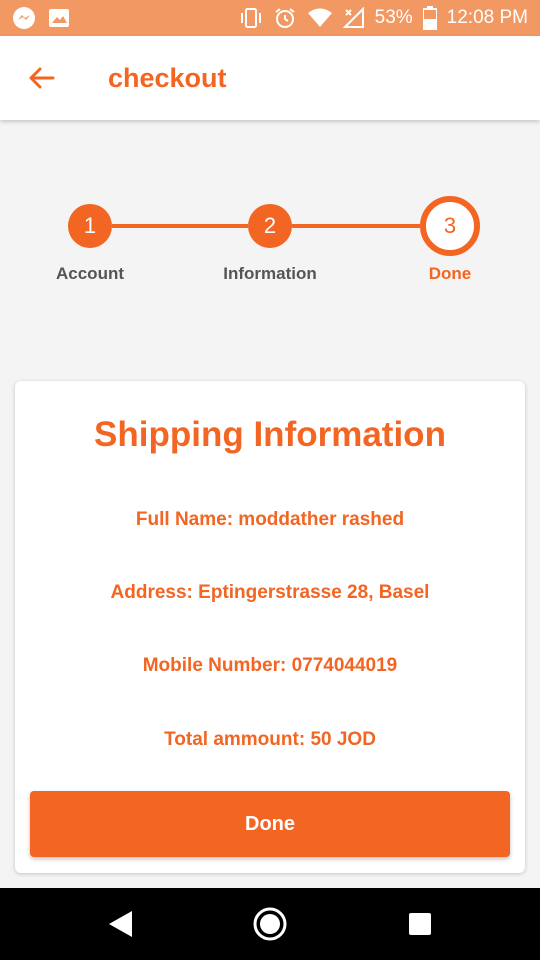  Describe the element at coordinates (270, 739) in the screenshot. I see `total-amount-text: Total ammount: 50 JOD` at that location.